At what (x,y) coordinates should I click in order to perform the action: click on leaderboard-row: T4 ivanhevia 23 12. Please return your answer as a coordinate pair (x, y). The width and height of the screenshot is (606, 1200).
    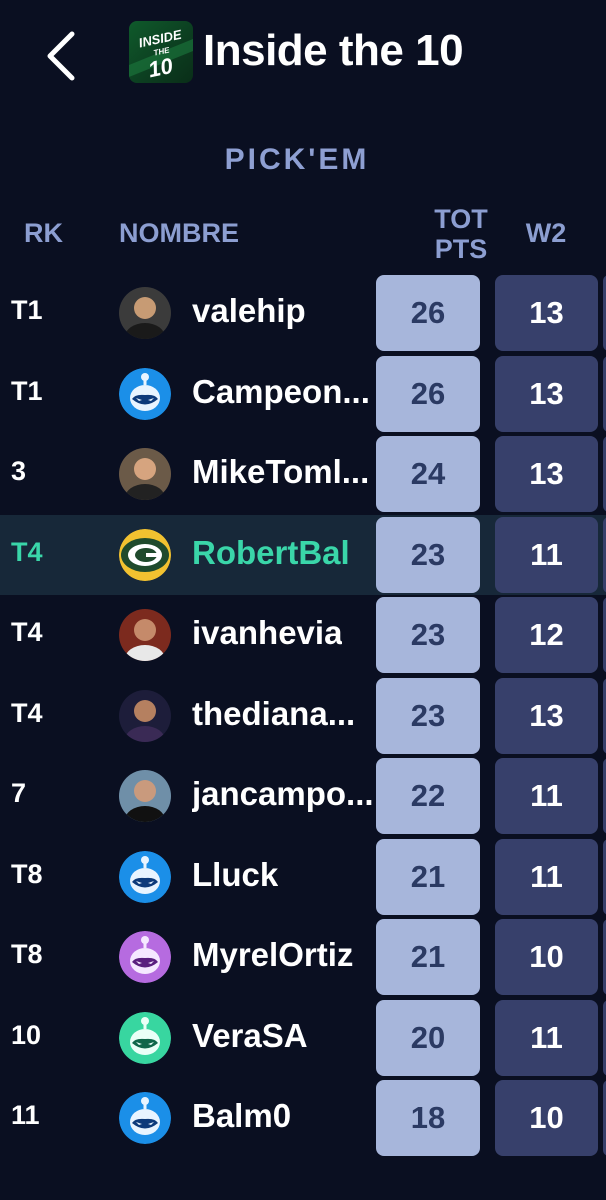
    Looking at the image, I should click on (303, 635).